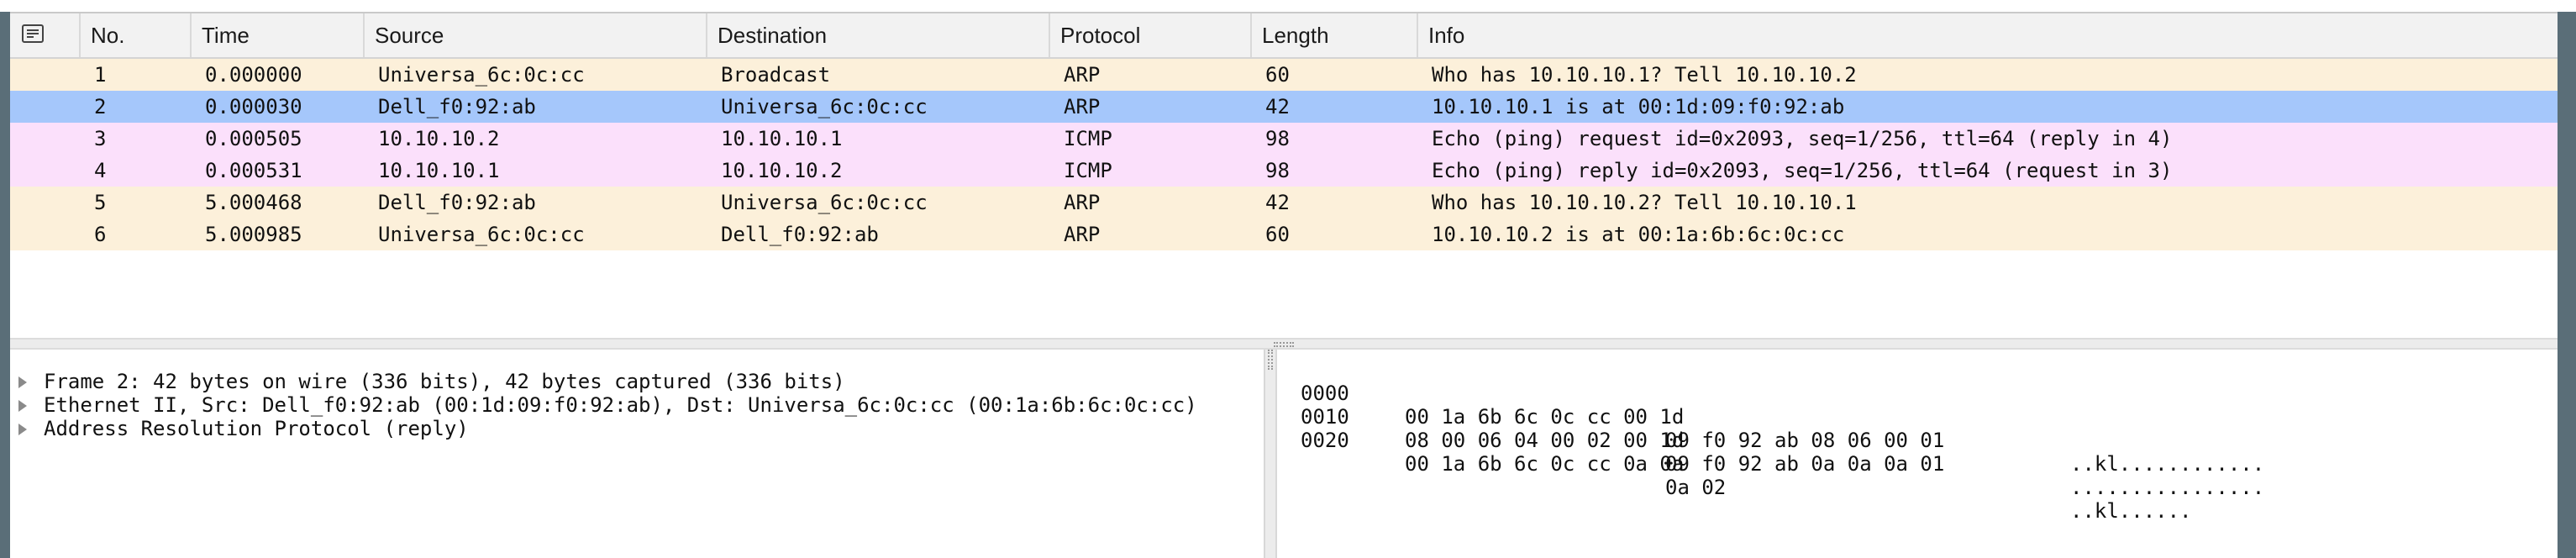  I want to click on column-header-comment, so click(45, 35).